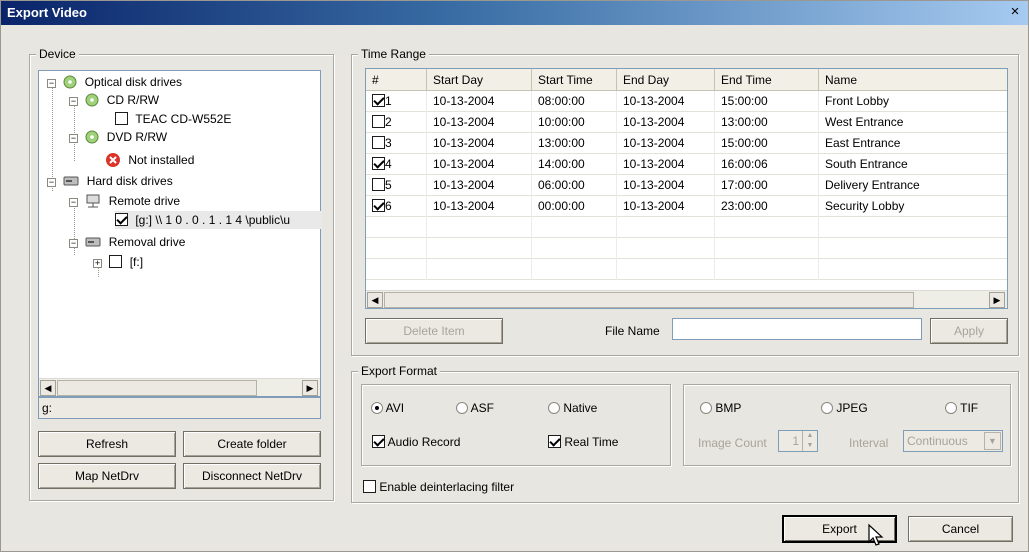 The height and width of the screenshot is (552, 1029). Describe the element at coordinates (809, 441) in the screenshot. I see `spinner-arrows-icon: ▲ ▼` at that location.